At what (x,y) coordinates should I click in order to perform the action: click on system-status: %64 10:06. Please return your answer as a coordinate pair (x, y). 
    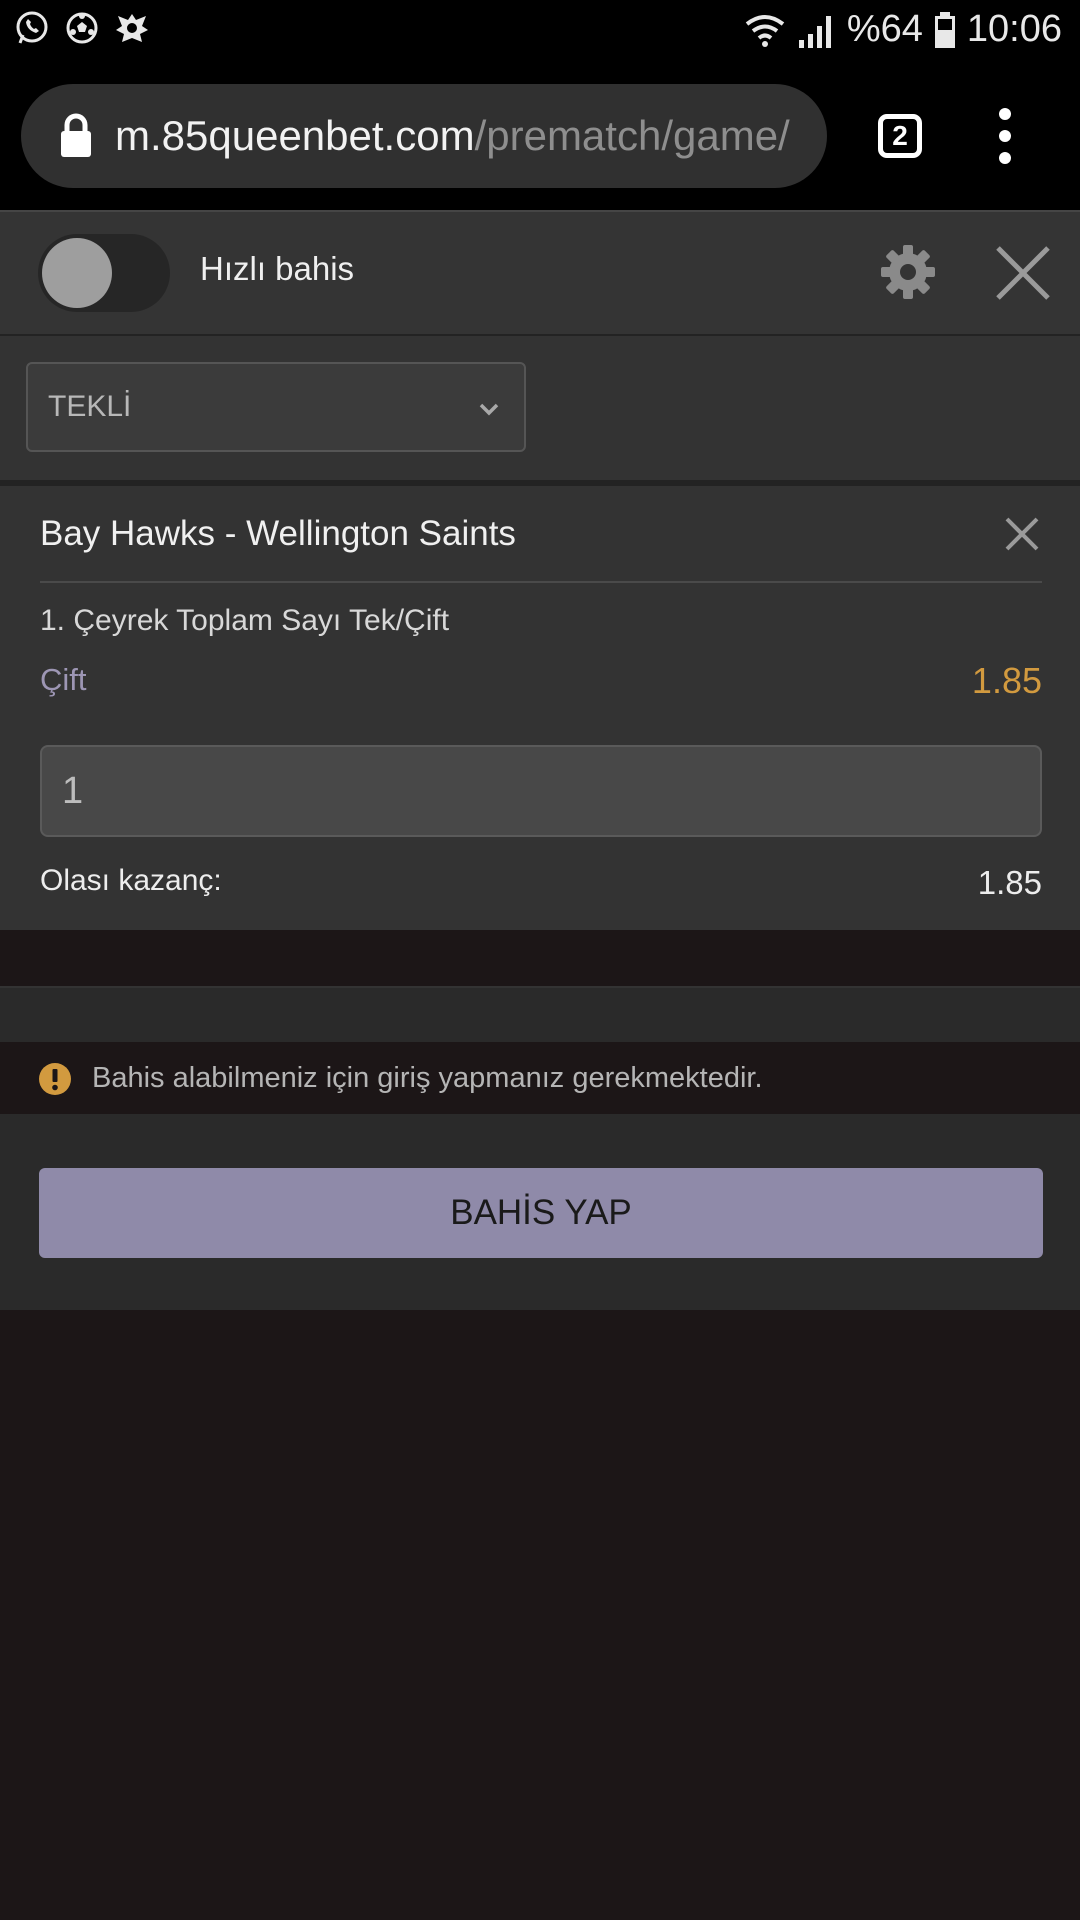
    Looking at the image, I should click on (902, 29).